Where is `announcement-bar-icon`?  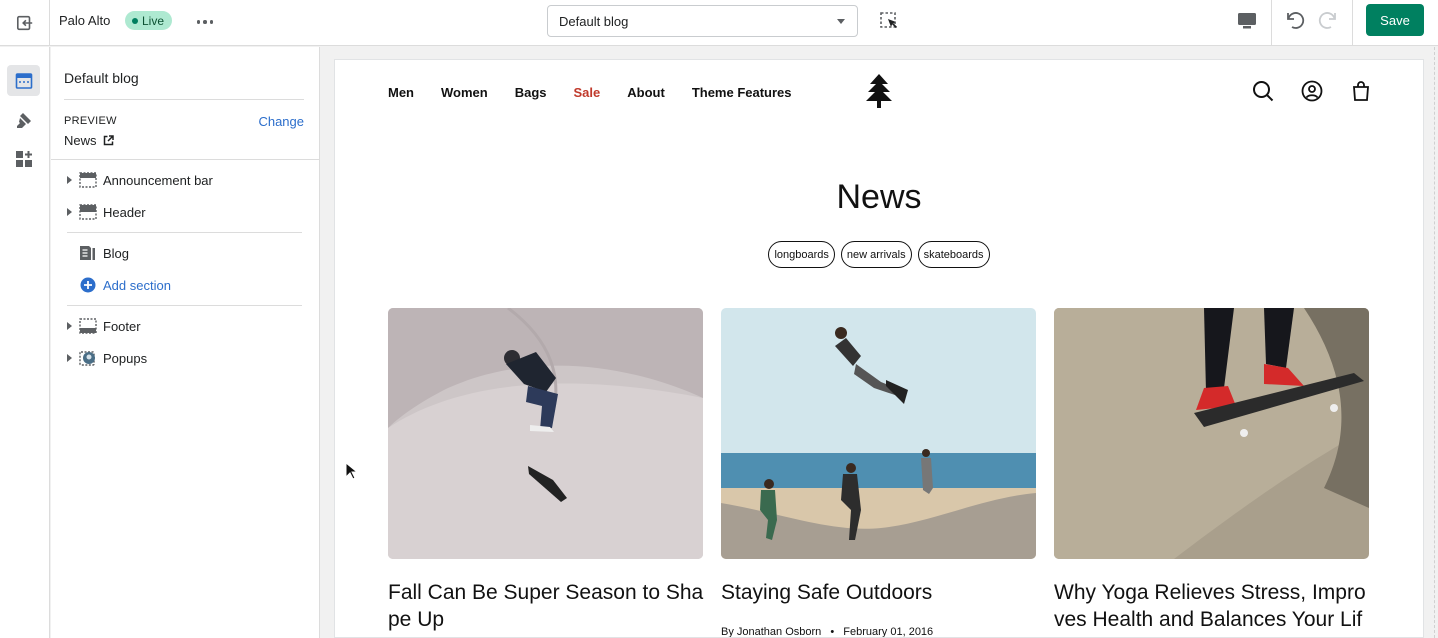
announcement-bar-icon is located at coordinates (88, 180).